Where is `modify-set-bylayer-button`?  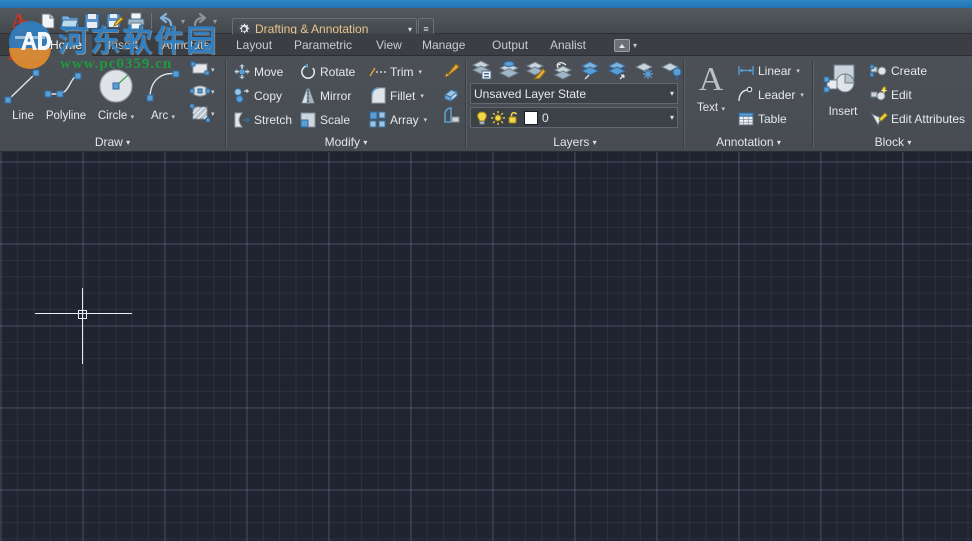 modify-set-bylayer-button is located at coordinates (452, 116).